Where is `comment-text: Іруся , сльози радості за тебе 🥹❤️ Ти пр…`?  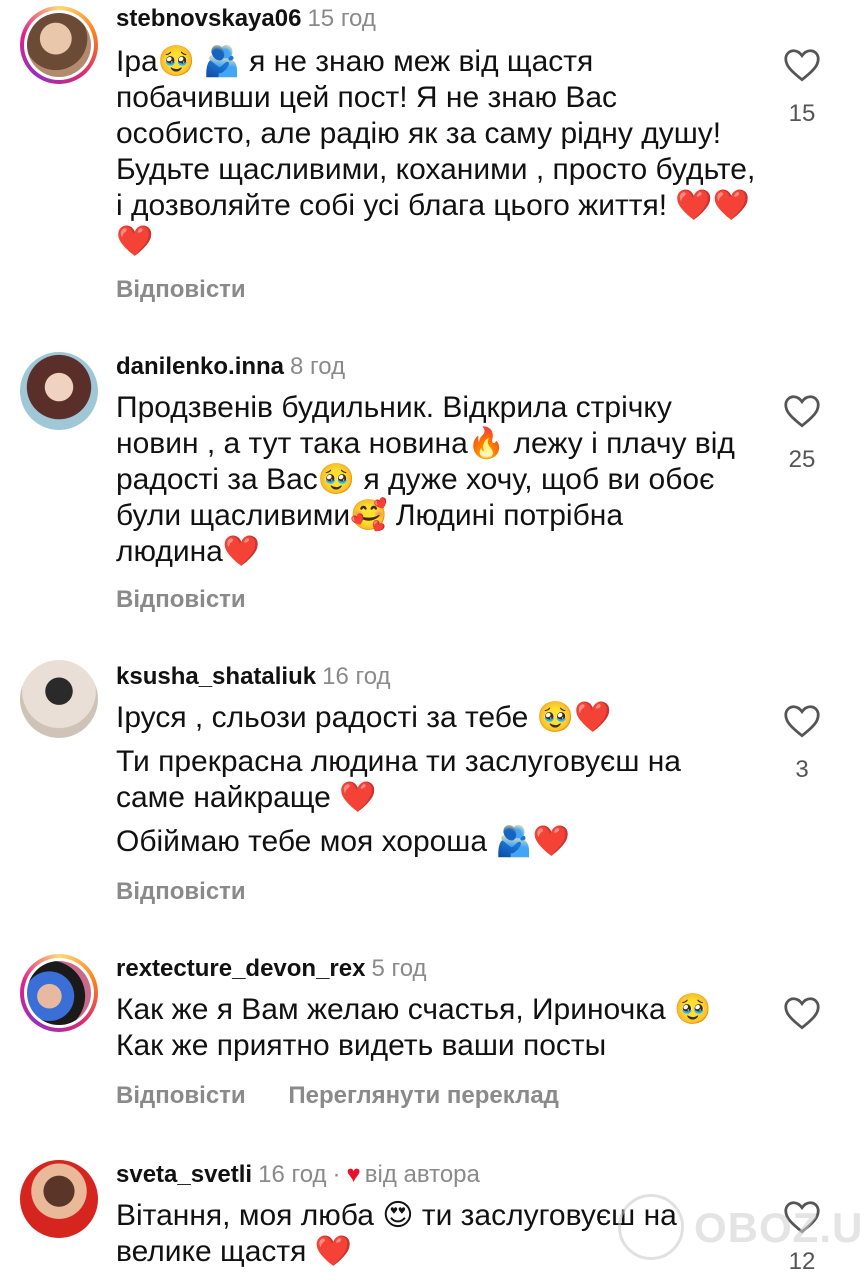 comment-text: Іруся , сльози радості за тебе 🥹❤️ Ти пр… is located at coordinates (426, 780).